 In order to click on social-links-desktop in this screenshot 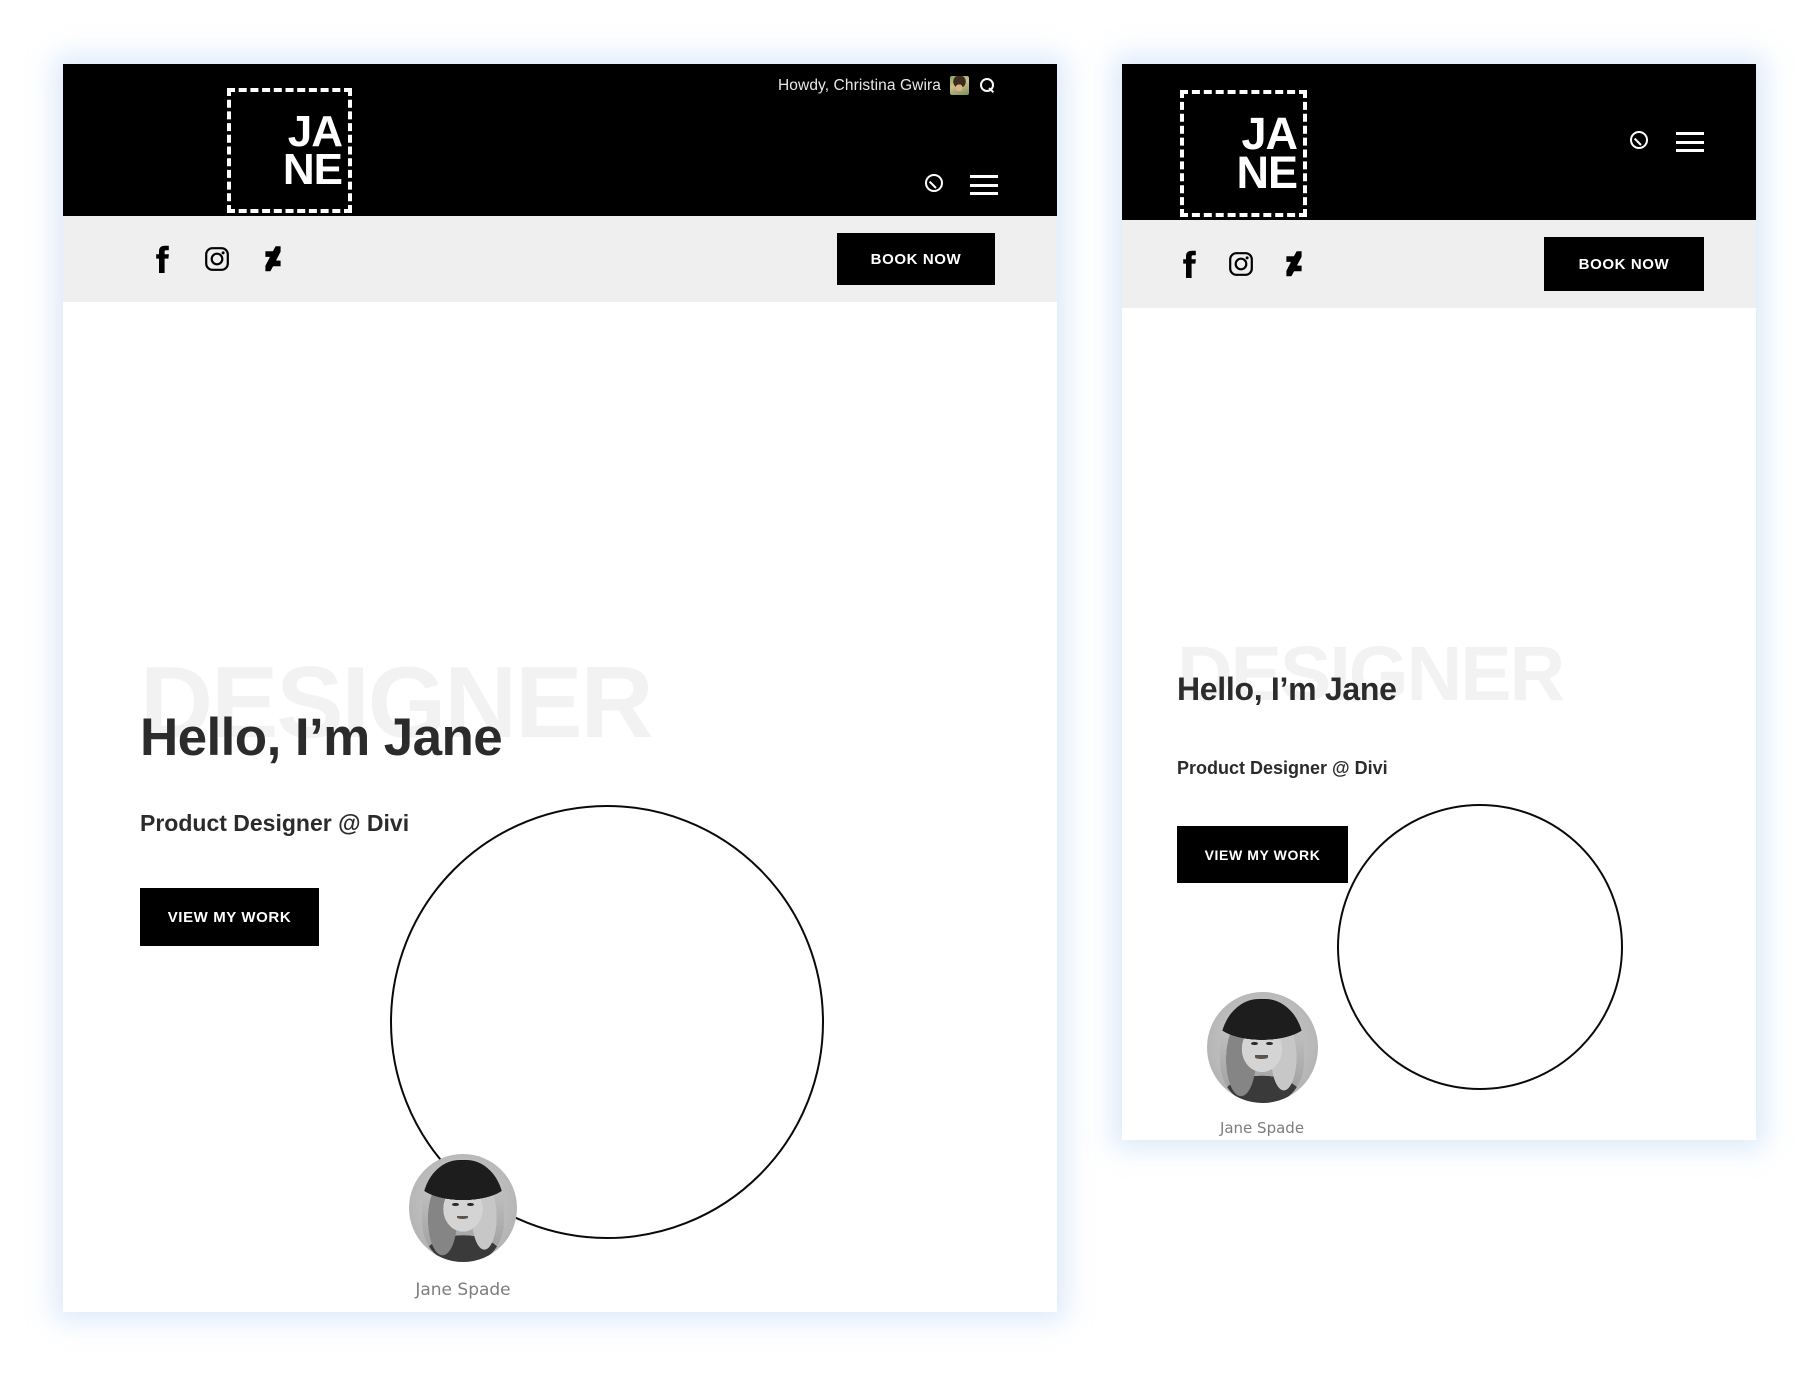, I will do `click(217, 259)`.